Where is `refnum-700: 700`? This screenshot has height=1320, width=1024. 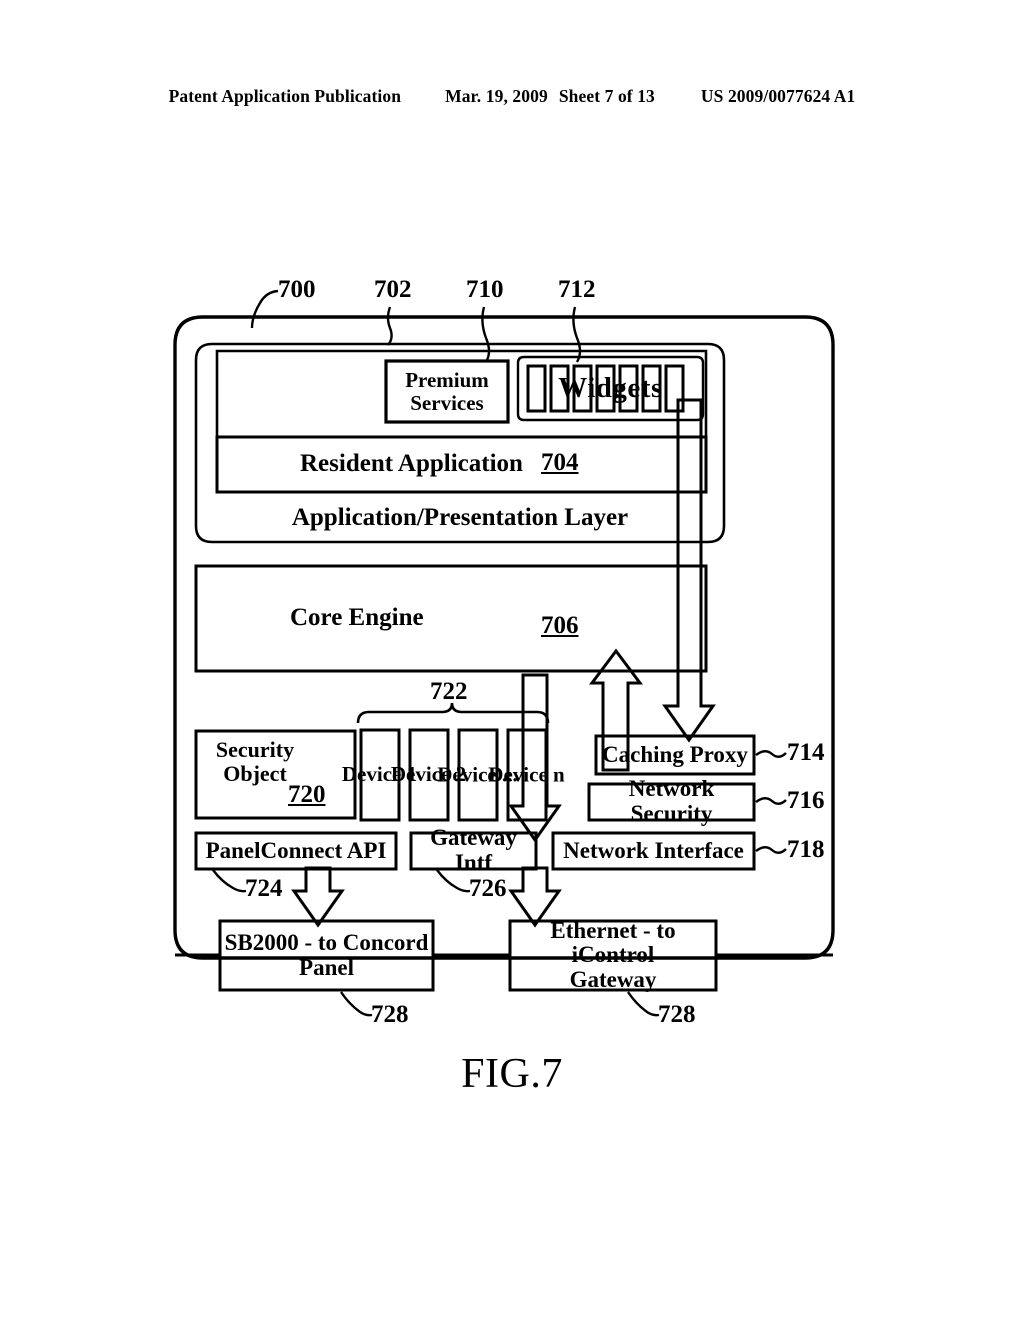 refnum-700: 700 is located at coordinates (297, 289).